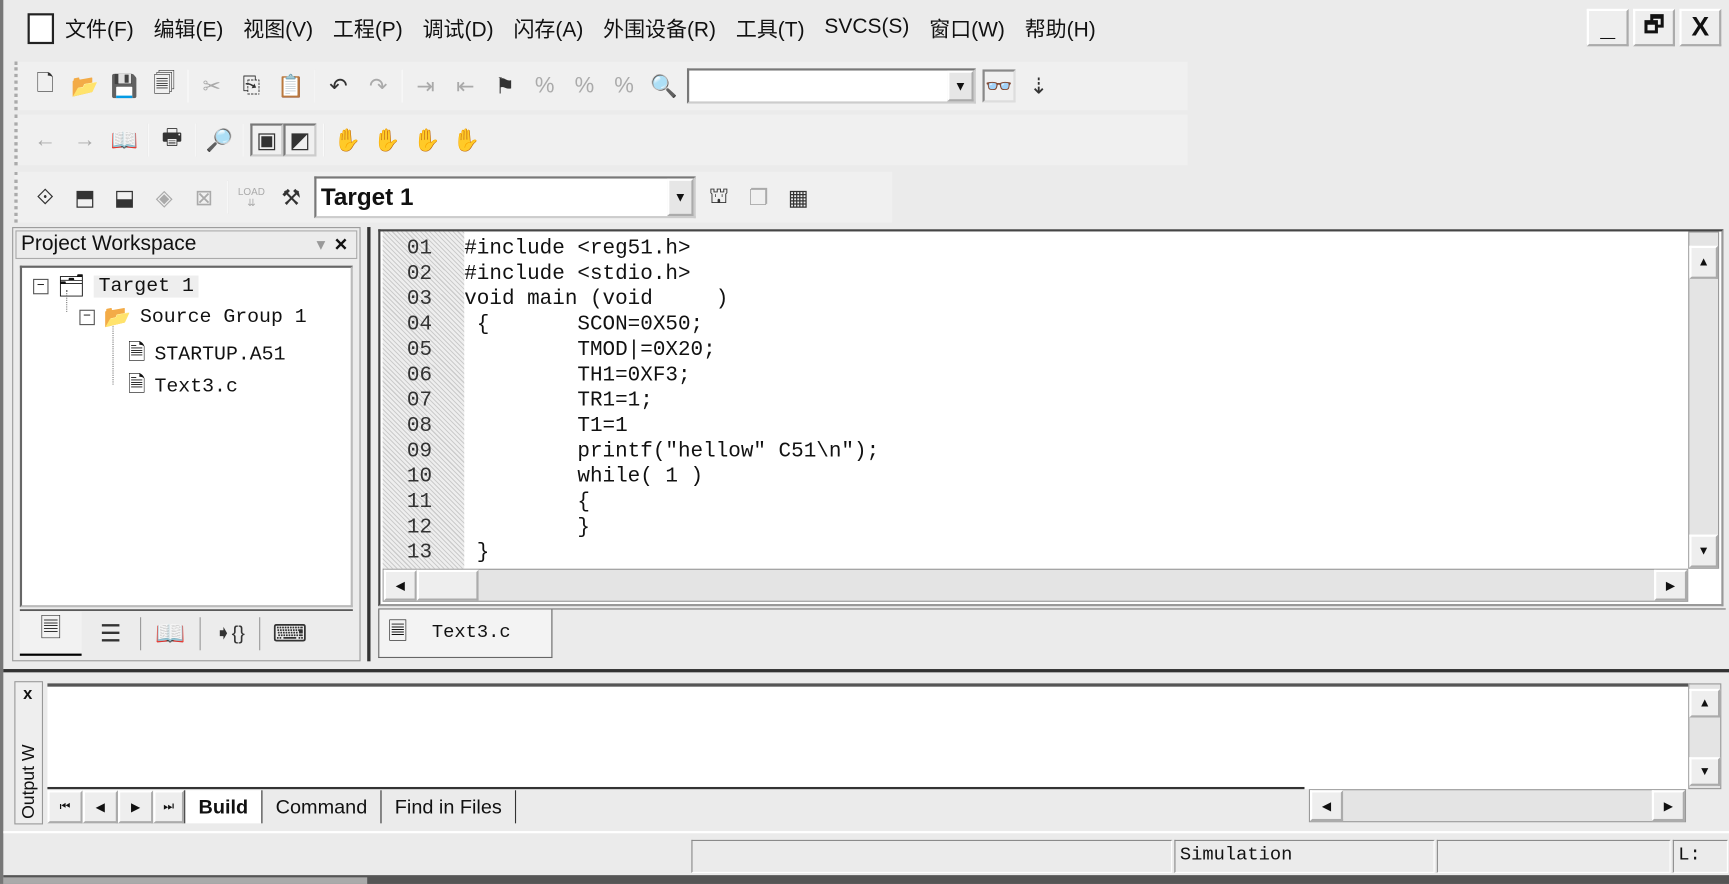  What do you see at coordinates (169, 807) in the screenshot?
I see `last-tab-icon: ⏭` at bounding box center [169, 807].